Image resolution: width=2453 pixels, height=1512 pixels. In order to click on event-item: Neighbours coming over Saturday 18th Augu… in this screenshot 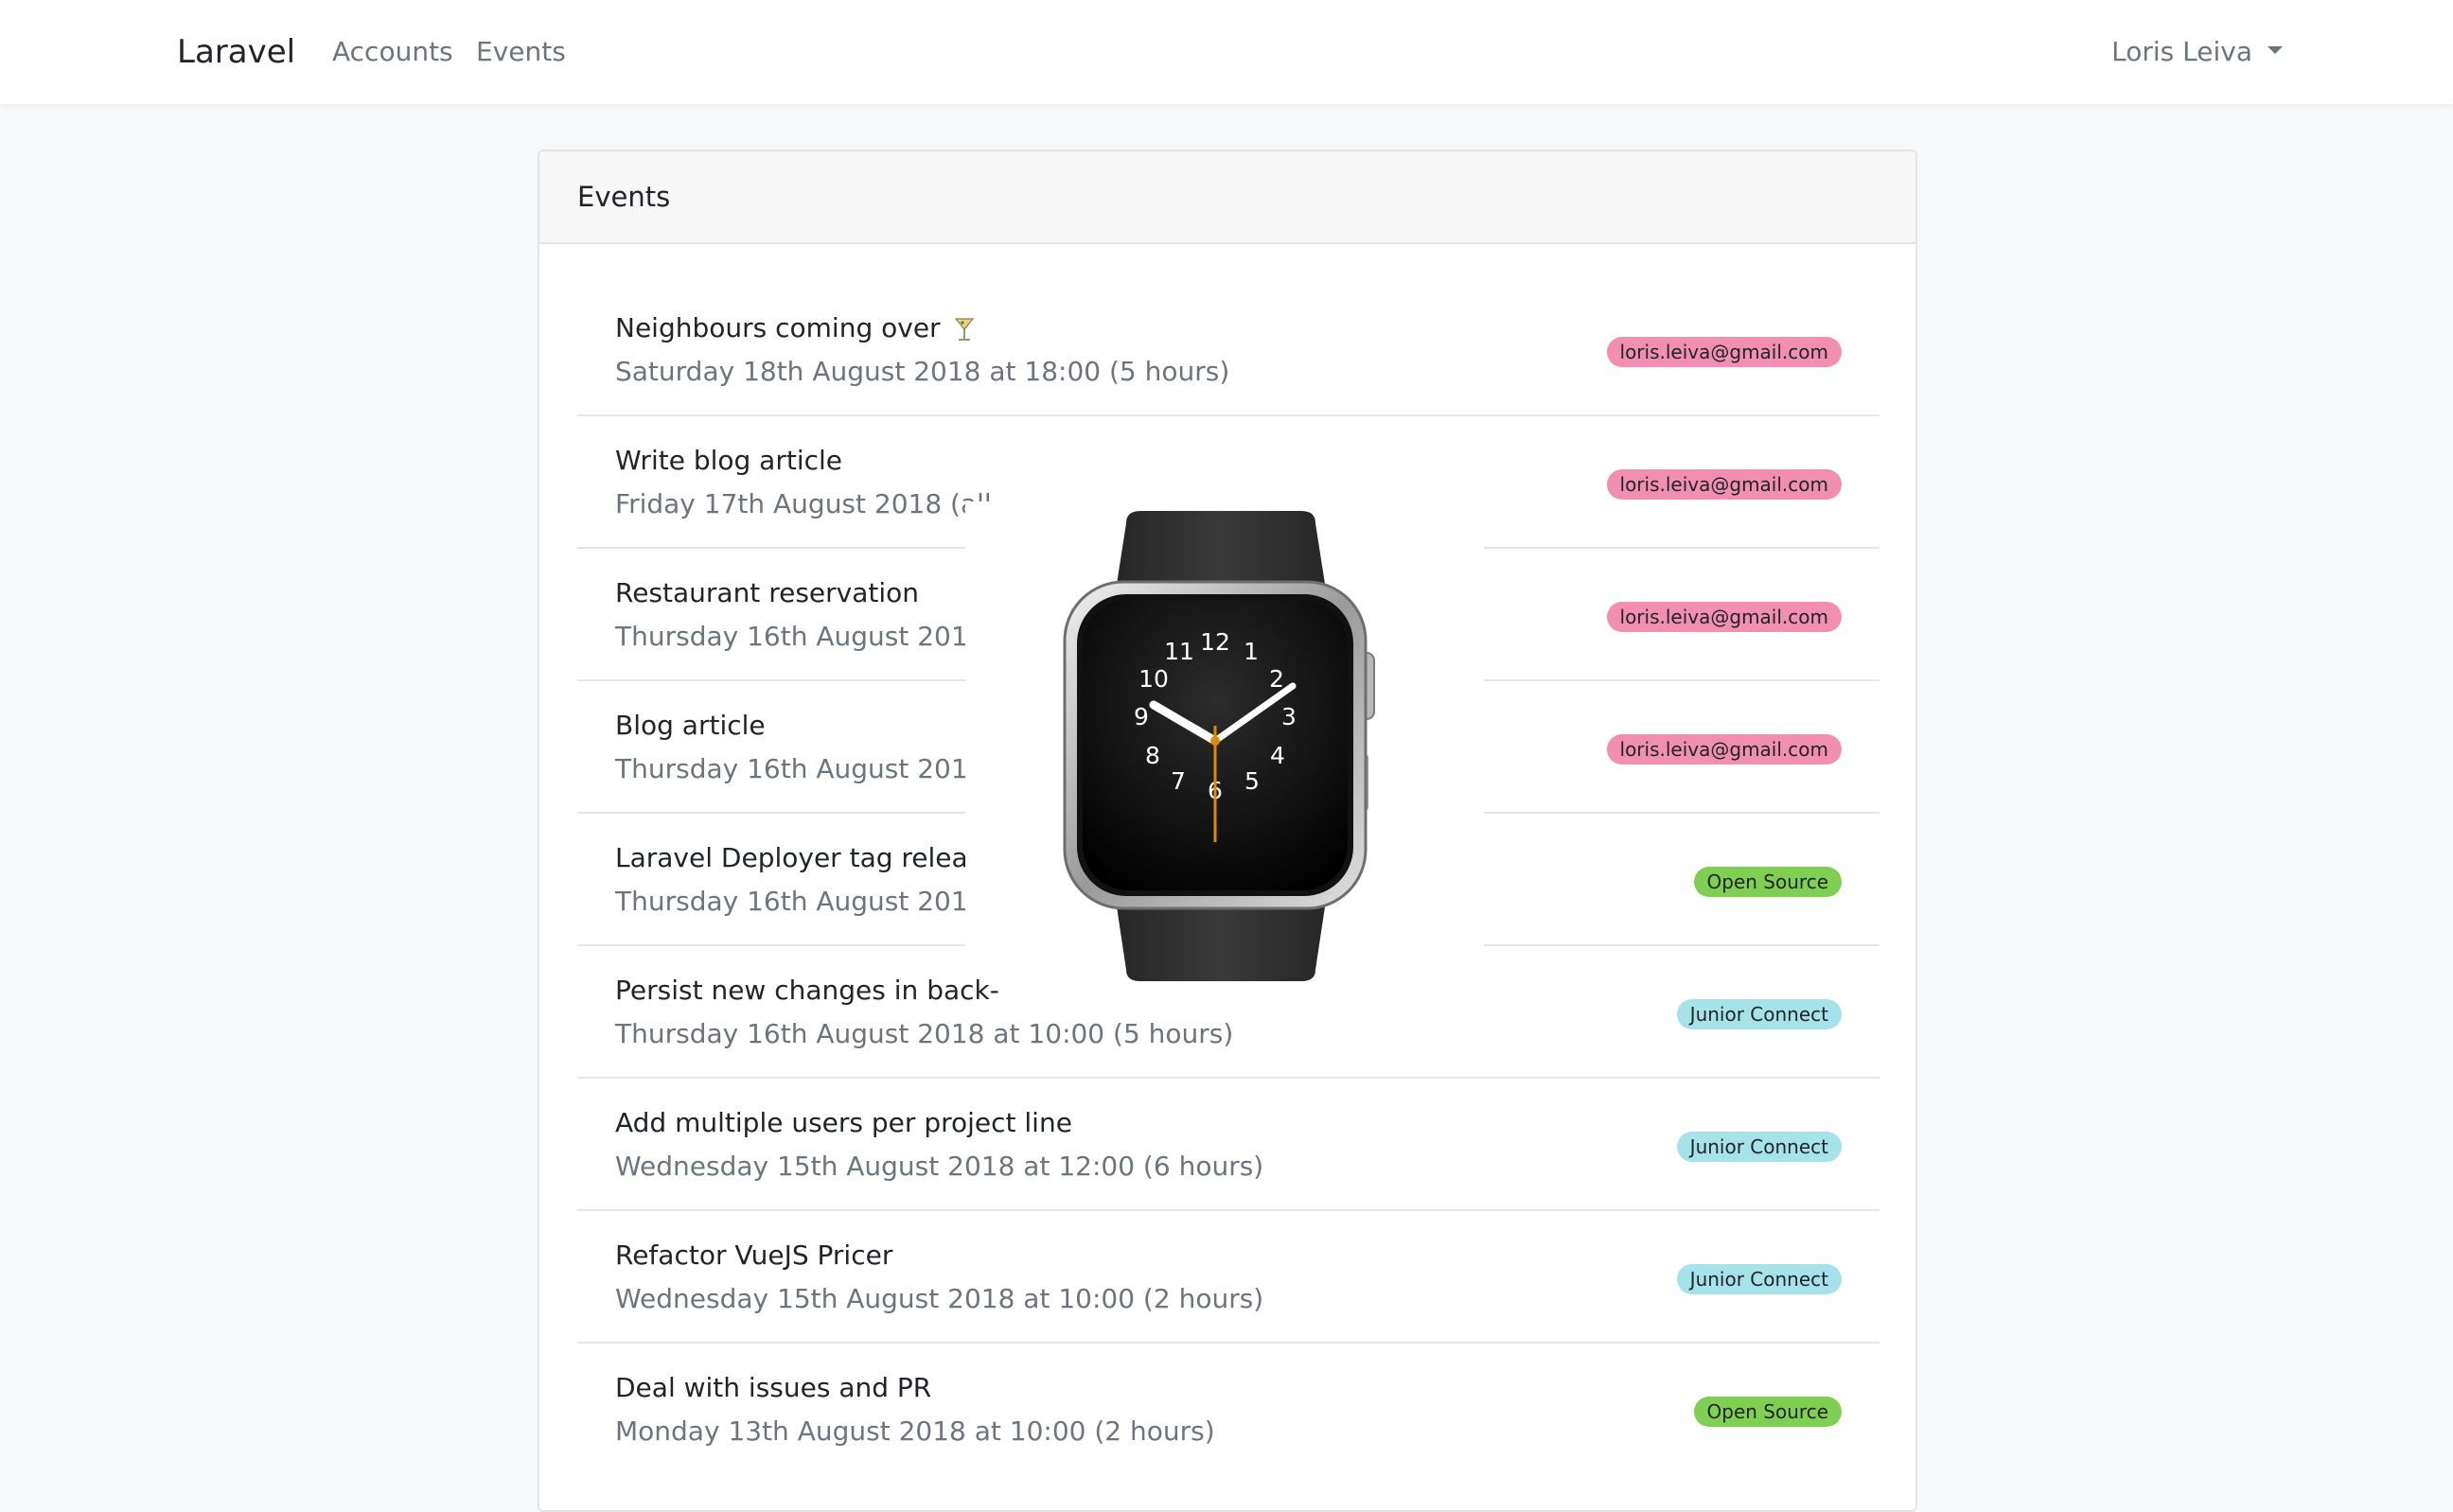, I will do `click(1228, 350)`.